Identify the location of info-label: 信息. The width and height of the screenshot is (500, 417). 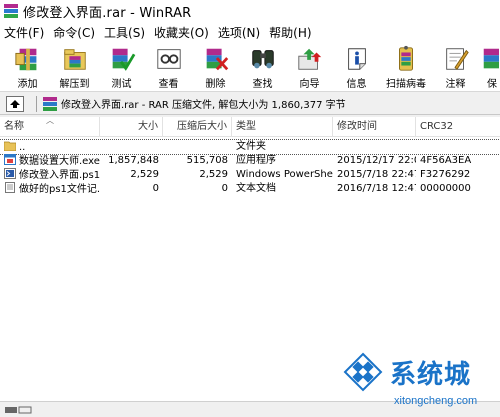
(356, 84).